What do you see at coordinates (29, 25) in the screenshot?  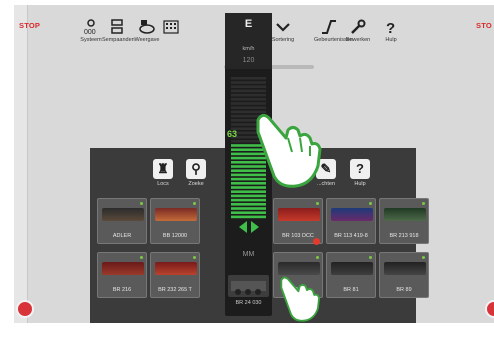 I see `stop-button-left: STOP` at bounding box center [29, 25].